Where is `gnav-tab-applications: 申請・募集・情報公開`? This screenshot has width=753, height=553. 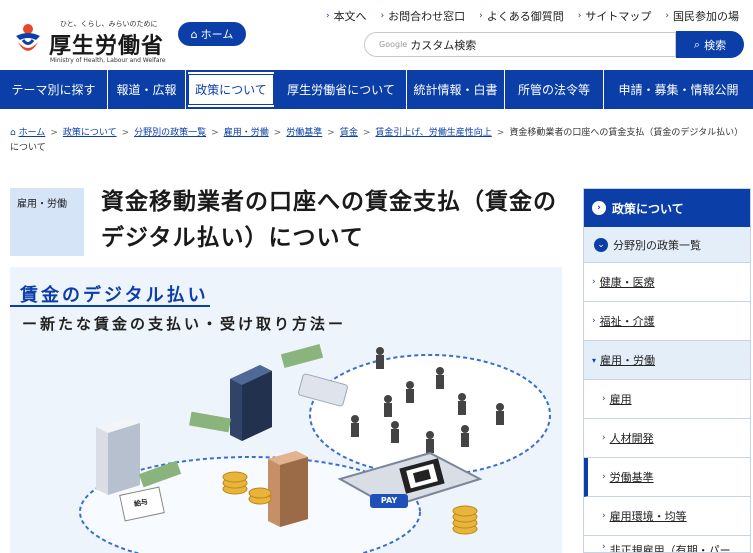
gnav-tab-applications: 申請・募集・情報公開 is located at coordinates (678, 89).